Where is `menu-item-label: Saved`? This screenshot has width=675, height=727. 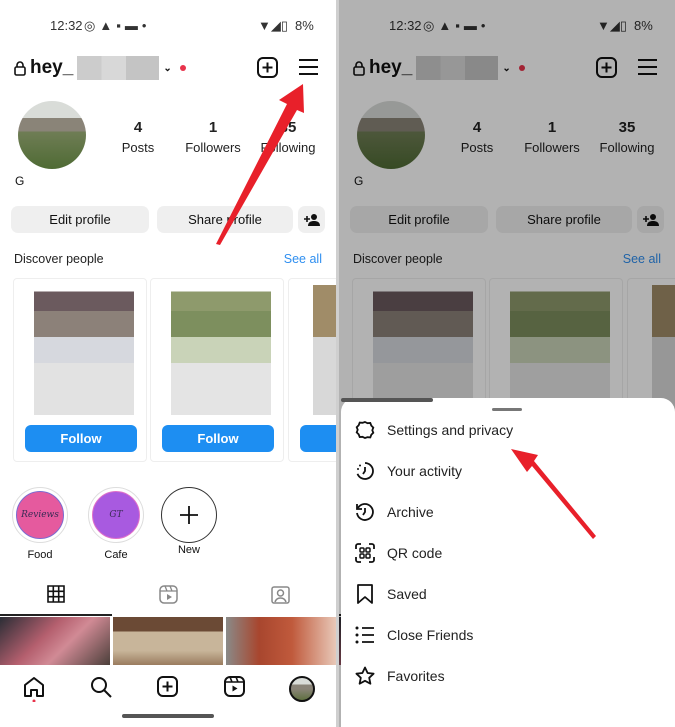 menu-item-label: Saved is located at coordinates (407, 594).